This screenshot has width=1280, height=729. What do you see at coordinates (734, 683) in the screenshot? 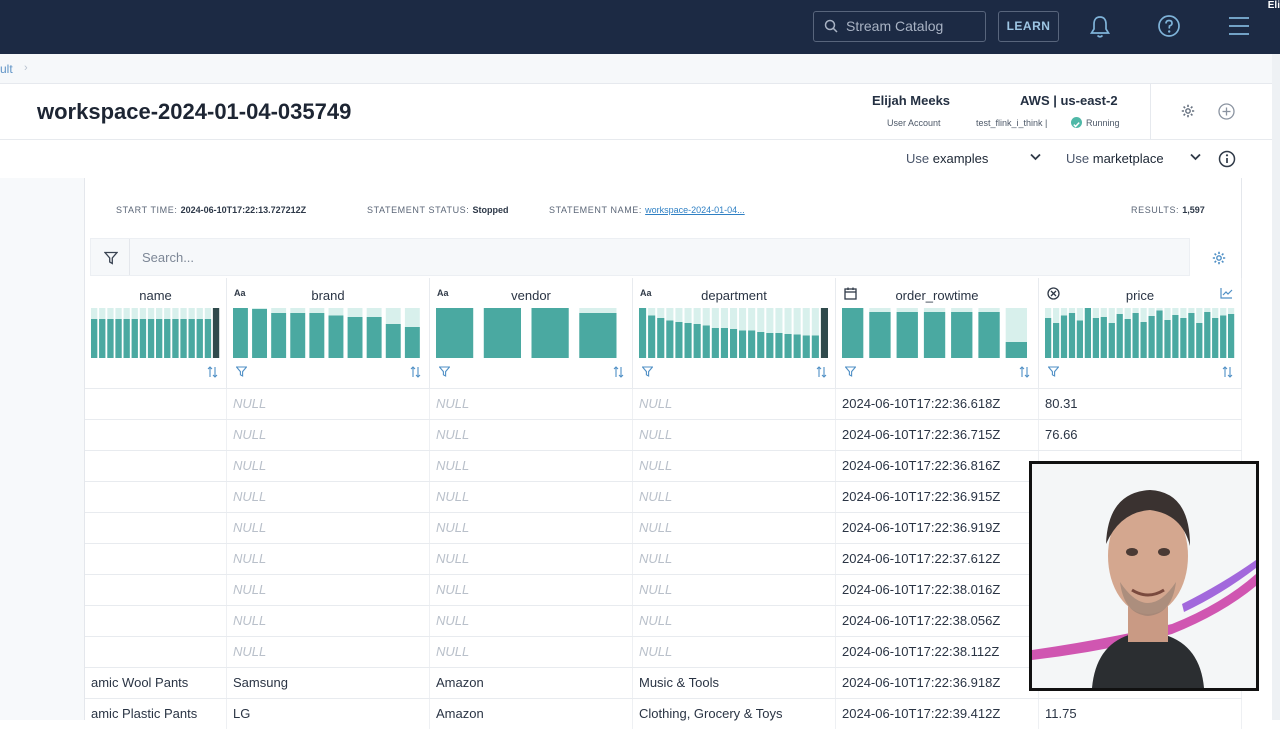
I see `cell-department: Music & Tools` at bounding box center [734, 683].